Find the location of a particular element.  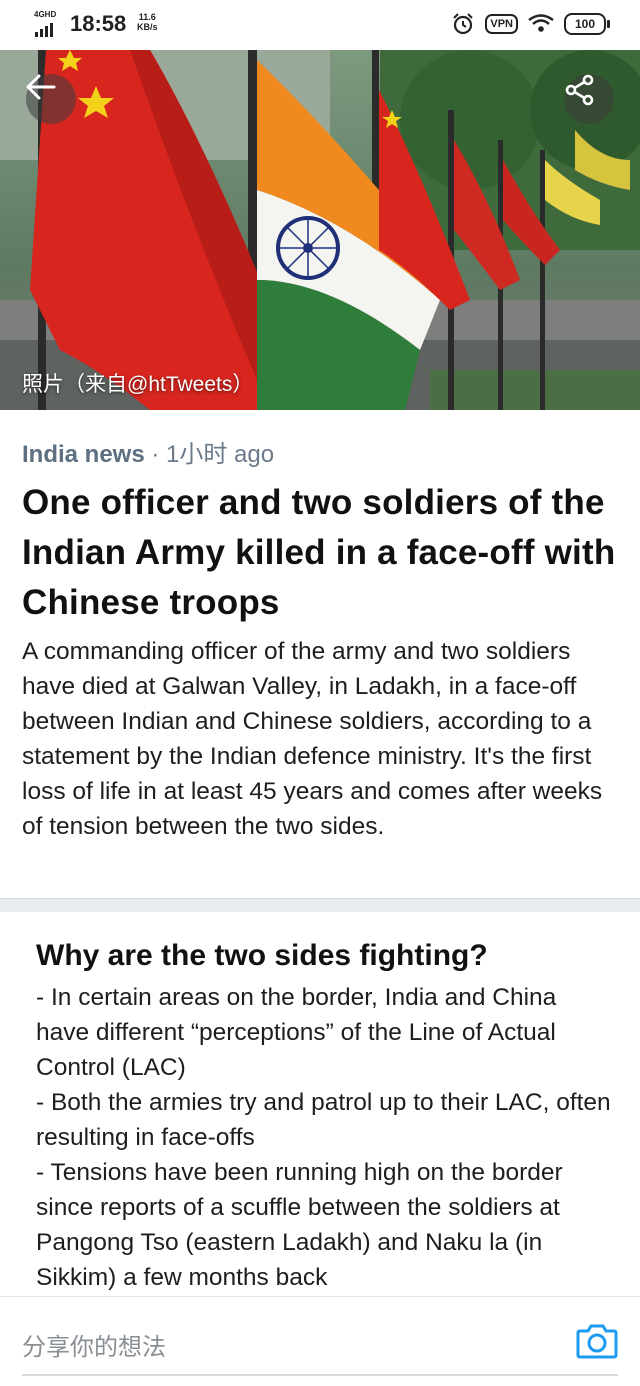

back-arrow-icon is located at coordinates (41, 87).